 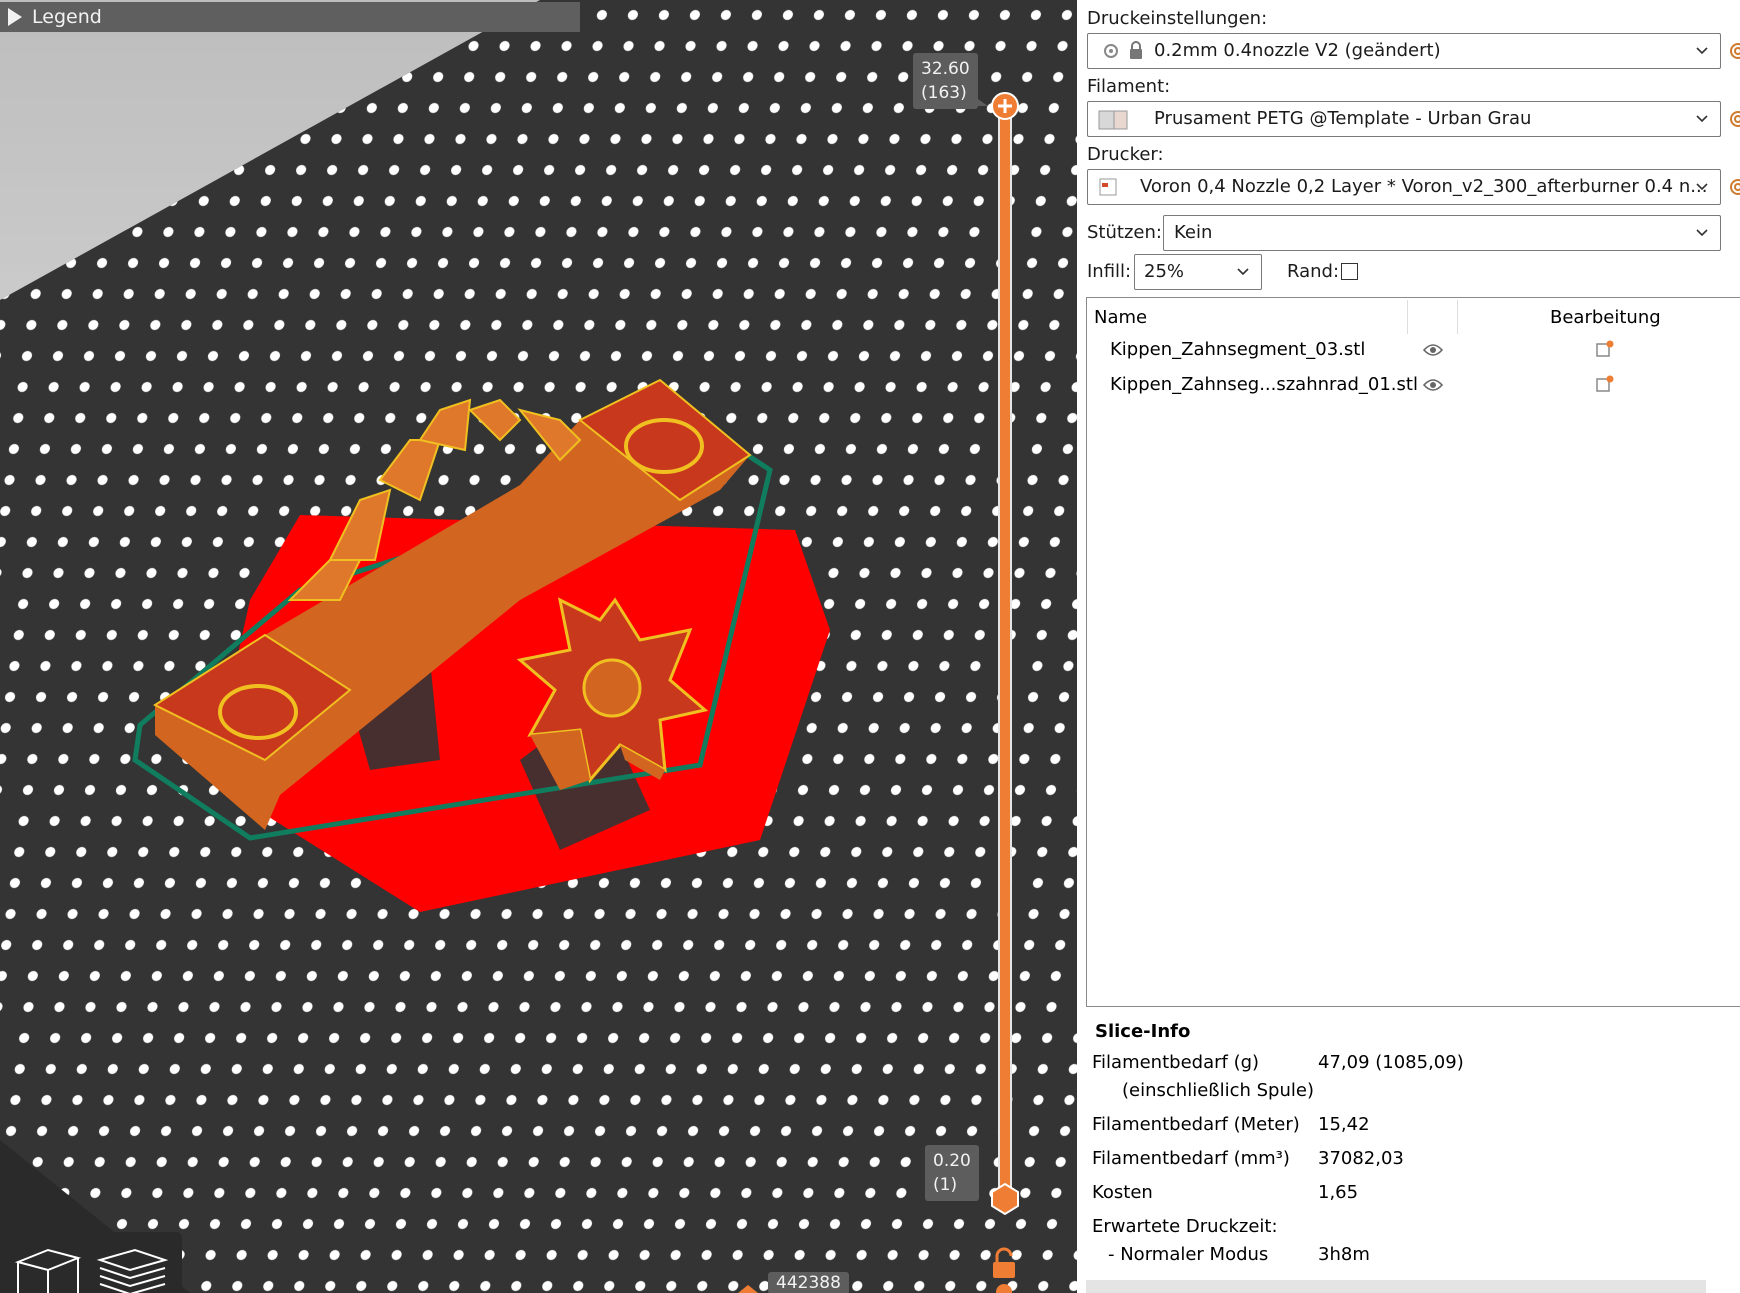 I want to click on slice-info-value: 3h8m, so click(x=1344, y=1254).